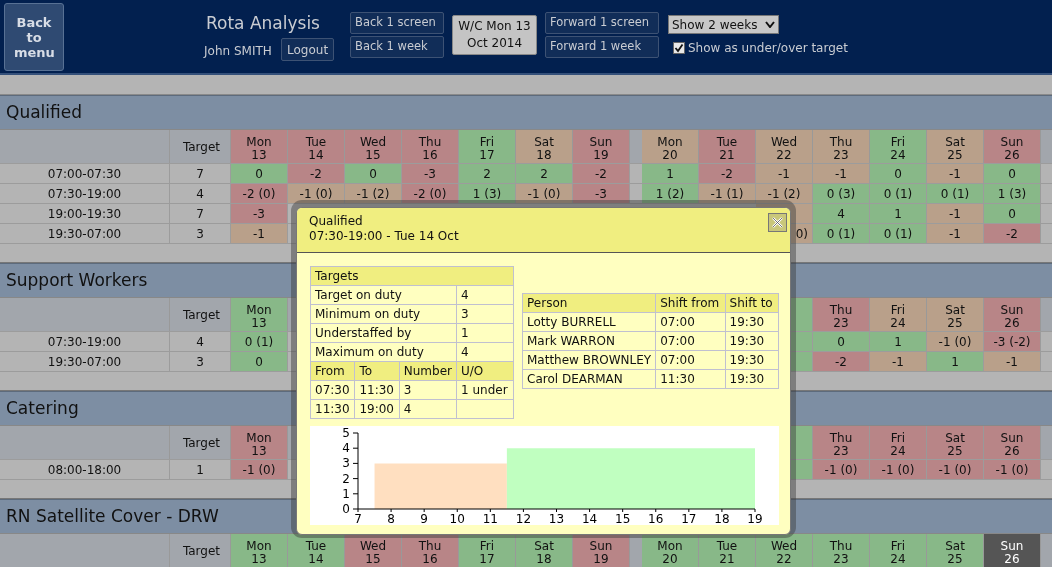  What do you see at coordinates (727, 550) in the screenshot?
I see `day-header: Tue 21` at bounding box center [727, 550].